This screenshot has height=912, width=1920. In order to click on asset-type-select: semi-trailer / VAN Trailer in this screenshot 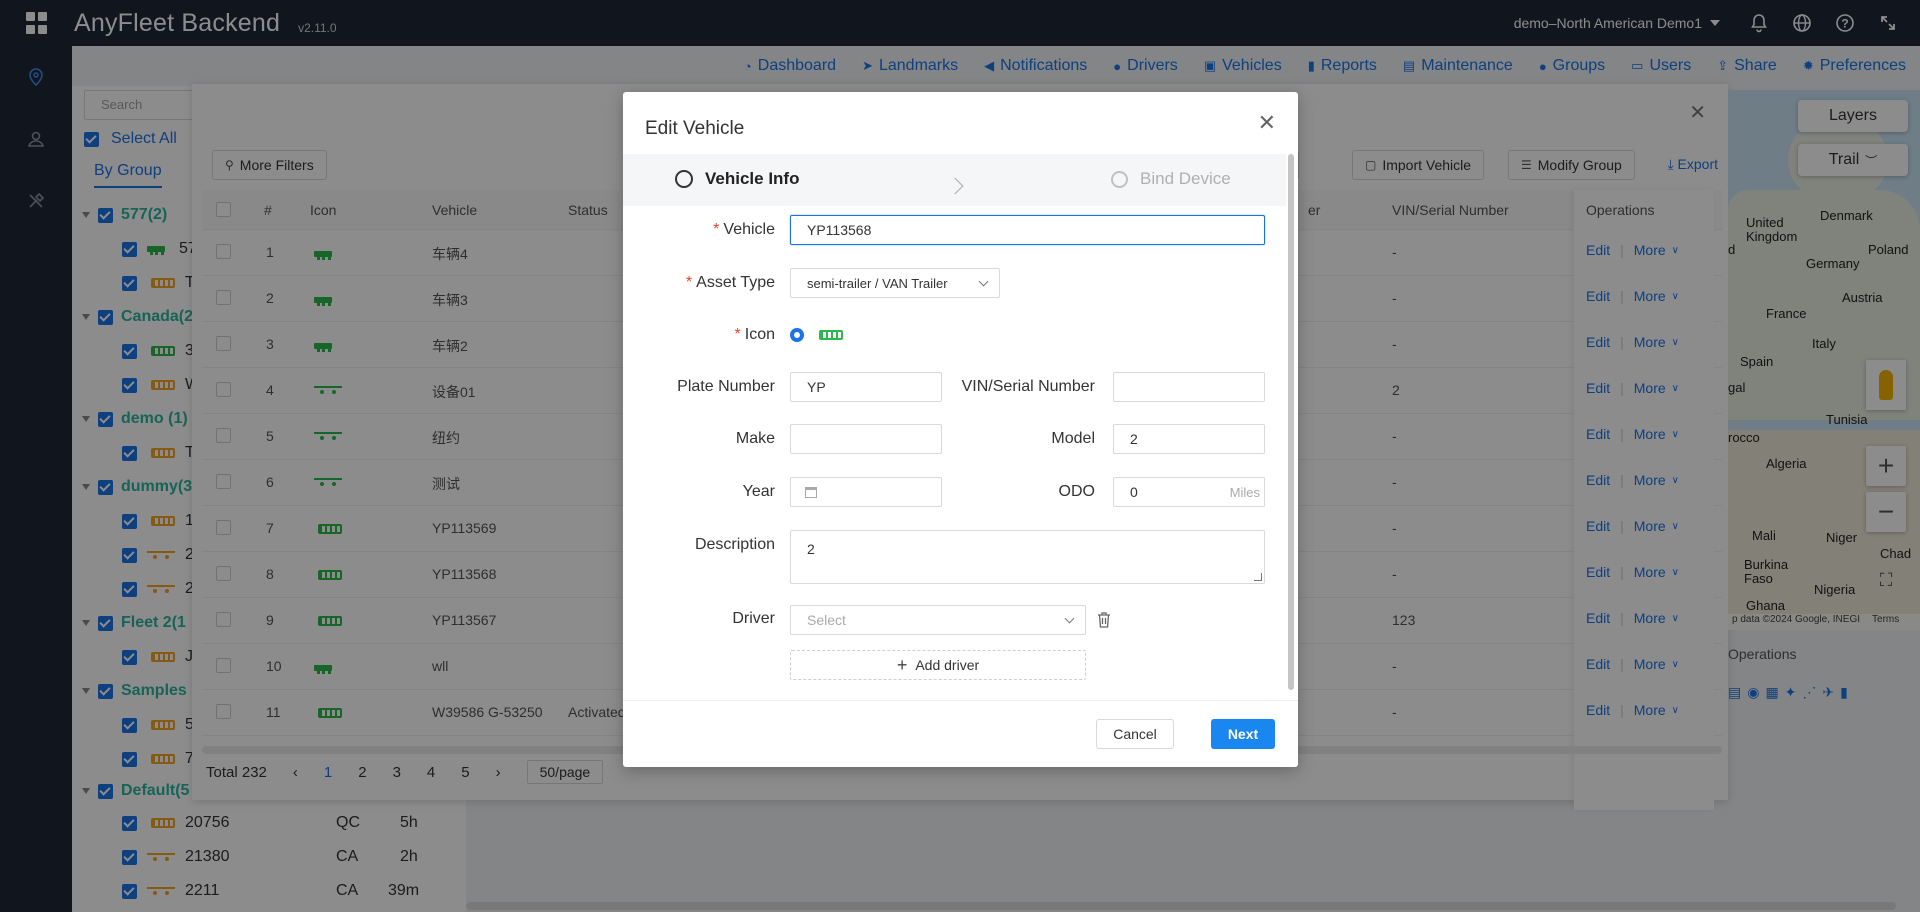, I will do `click(895, 283)`.